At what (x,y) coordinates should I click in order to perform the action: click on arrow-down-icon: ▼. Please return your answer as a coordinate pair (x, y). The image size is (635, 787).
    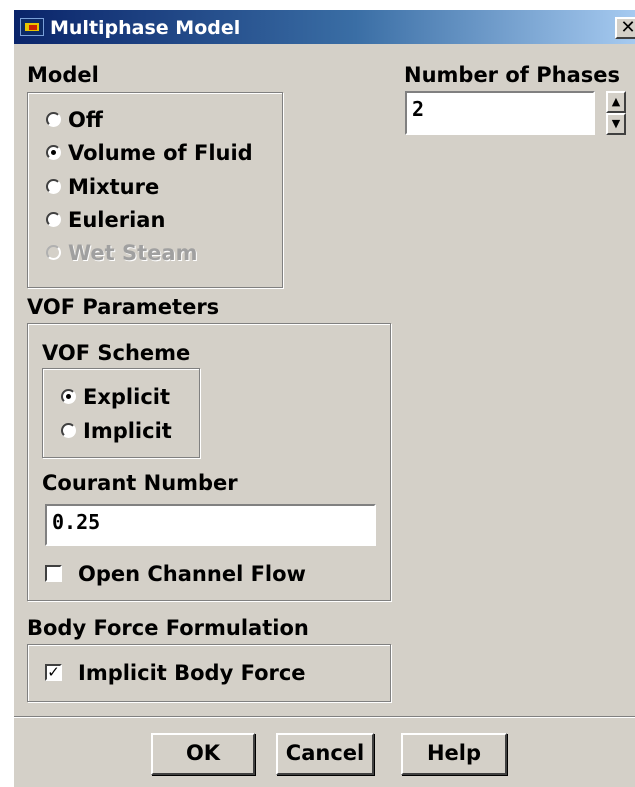
    Looking at the image, I should click on (616, 123).